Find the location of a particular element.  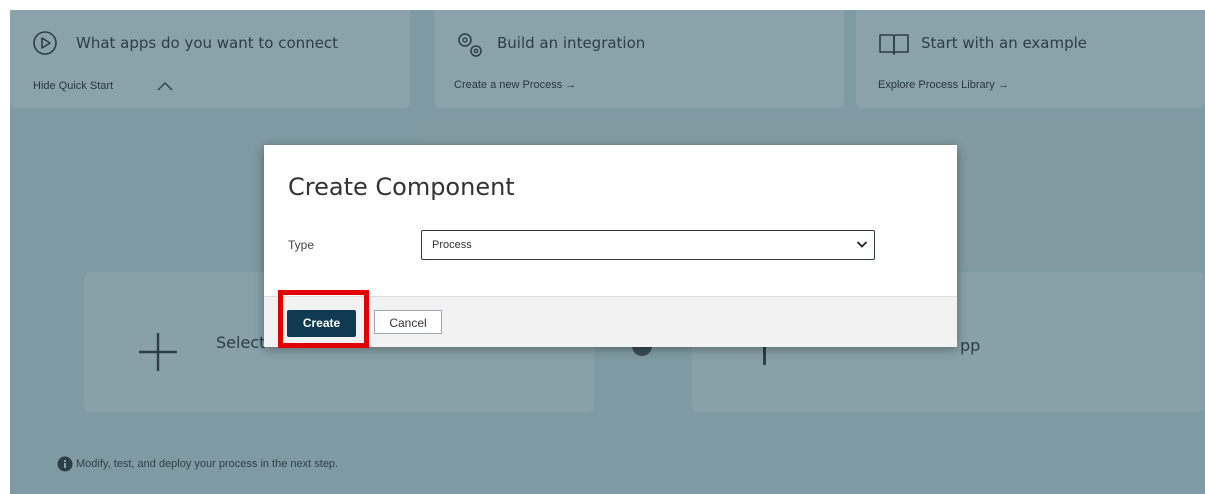

dialog-title: Create Component is located at coordinates (401, 187).